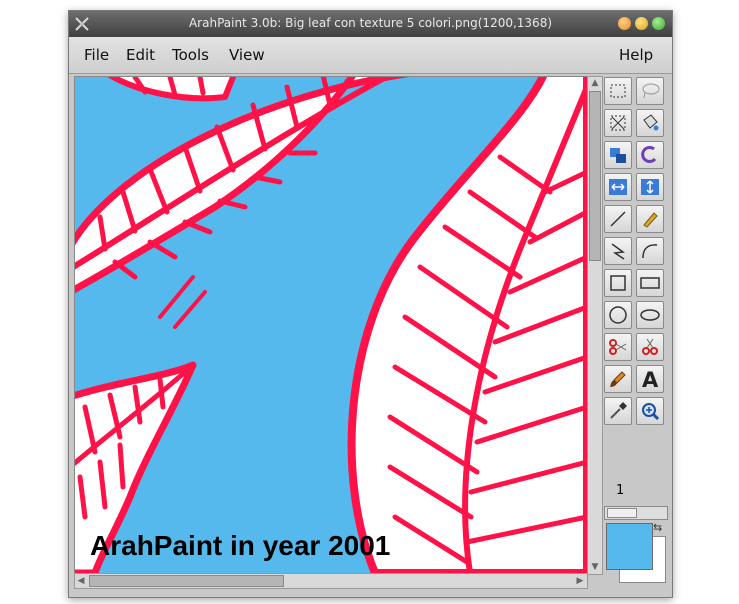 The height and width of the screenshot is (604, 739). Describe the element at coordinates (96, 55) in the screenshot. I see `menu-file: File` at that location.